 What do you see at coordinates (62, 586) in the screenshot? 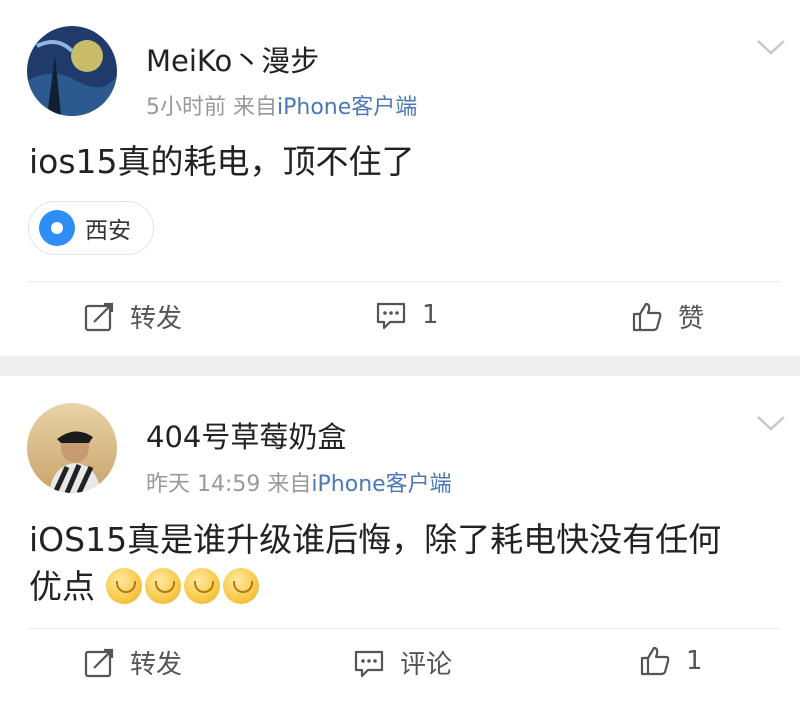
I see `post-content-text: 优点` at bounding box center [62, 586].